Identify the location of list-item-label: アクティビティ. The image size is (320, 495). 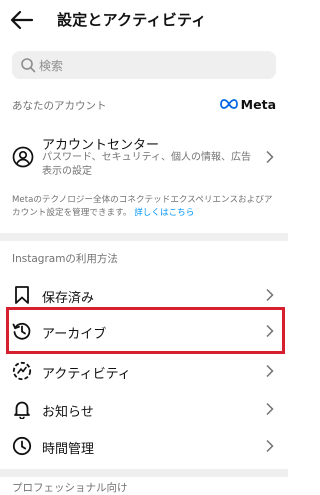
(86, 374).